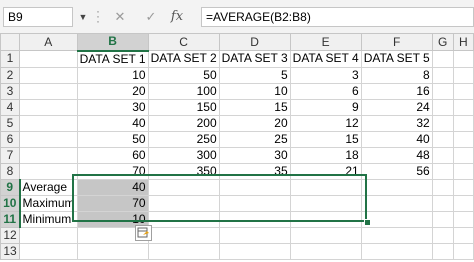 The width and height of the screenshot is (474, 262). What do you see at coordinates (112, 107) in the screenshot?
I see `cell-b4: 30` at bounding box center [112, 107].